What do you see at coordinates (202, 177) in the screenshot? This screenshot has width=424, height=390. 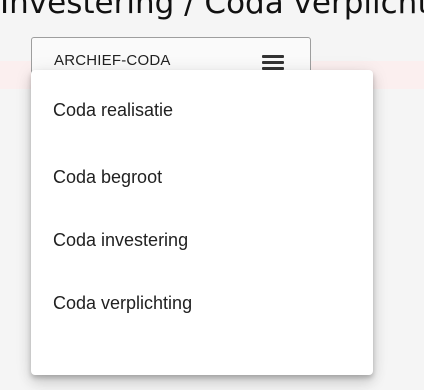 I see `menu-item-coda-begroot: Coda begroot` at bounding box center [202, 177].